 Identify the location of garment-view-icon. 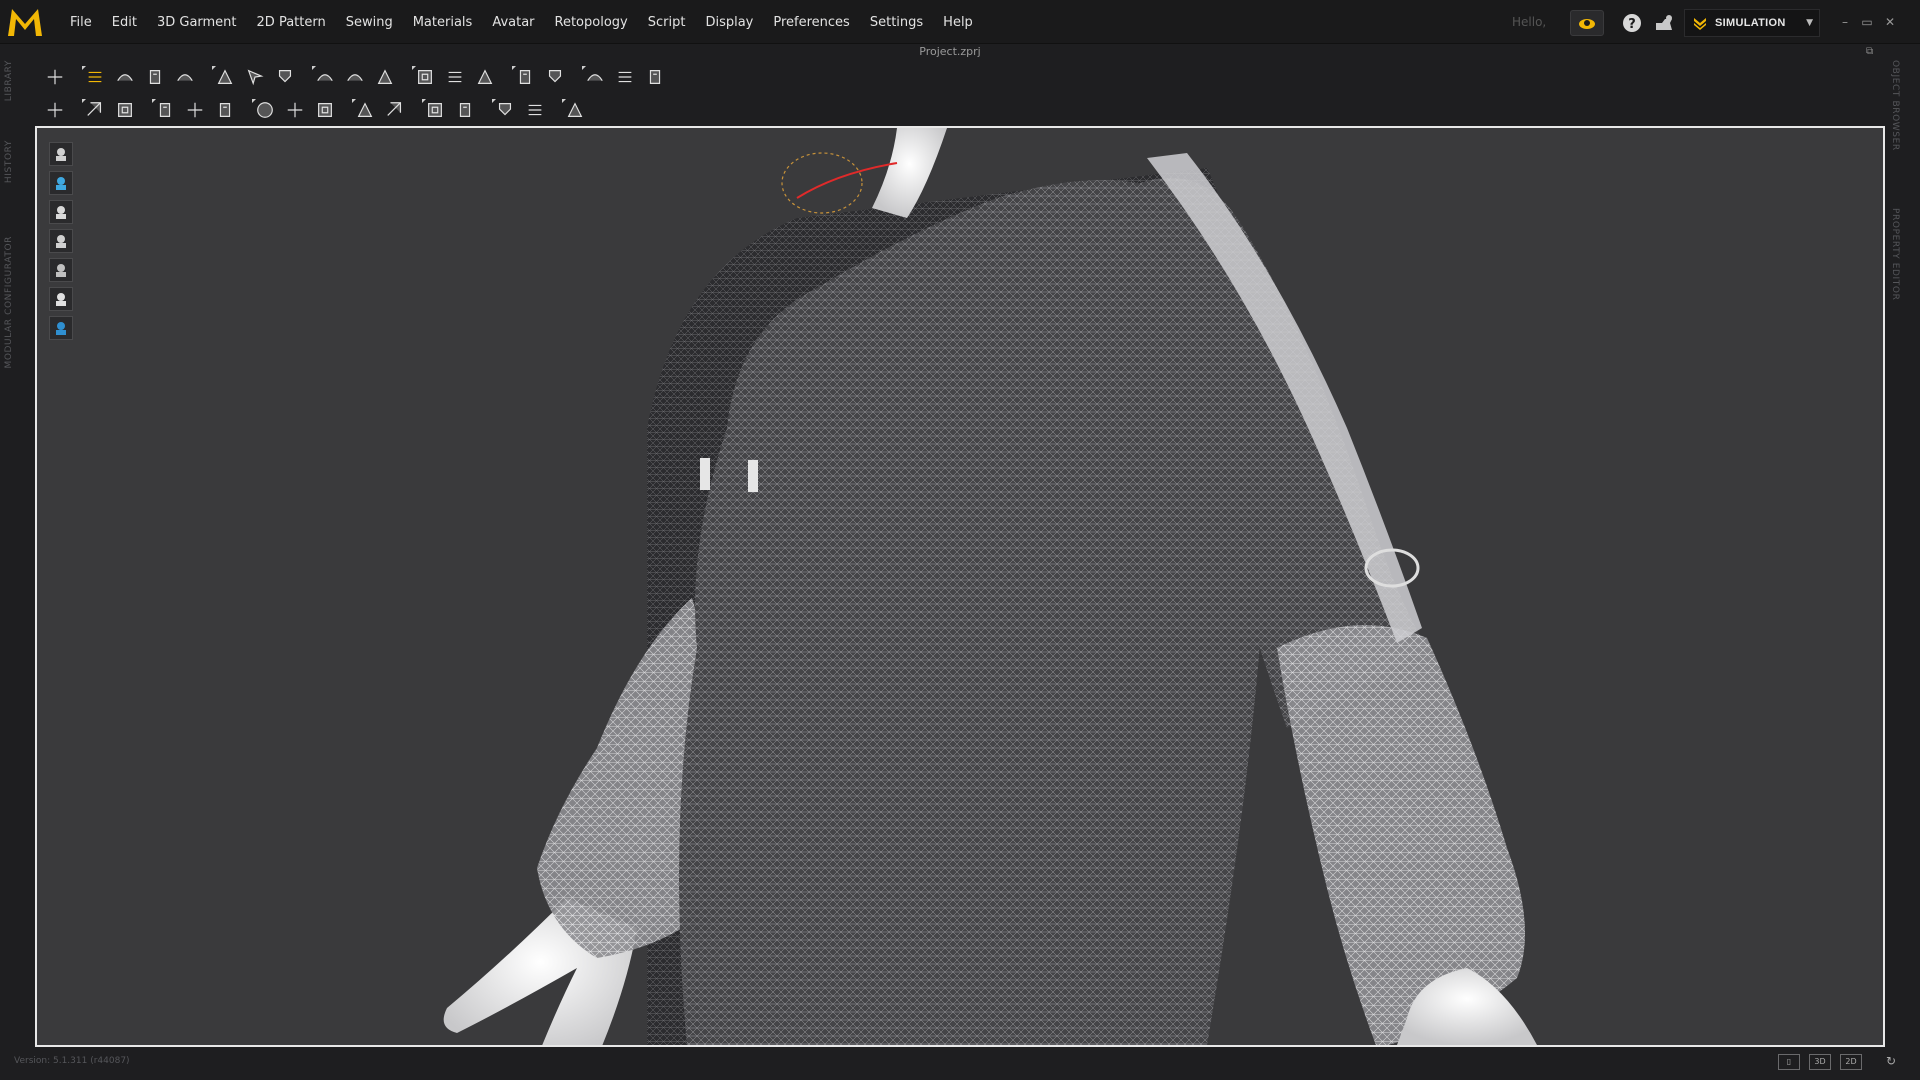
(61, 154).